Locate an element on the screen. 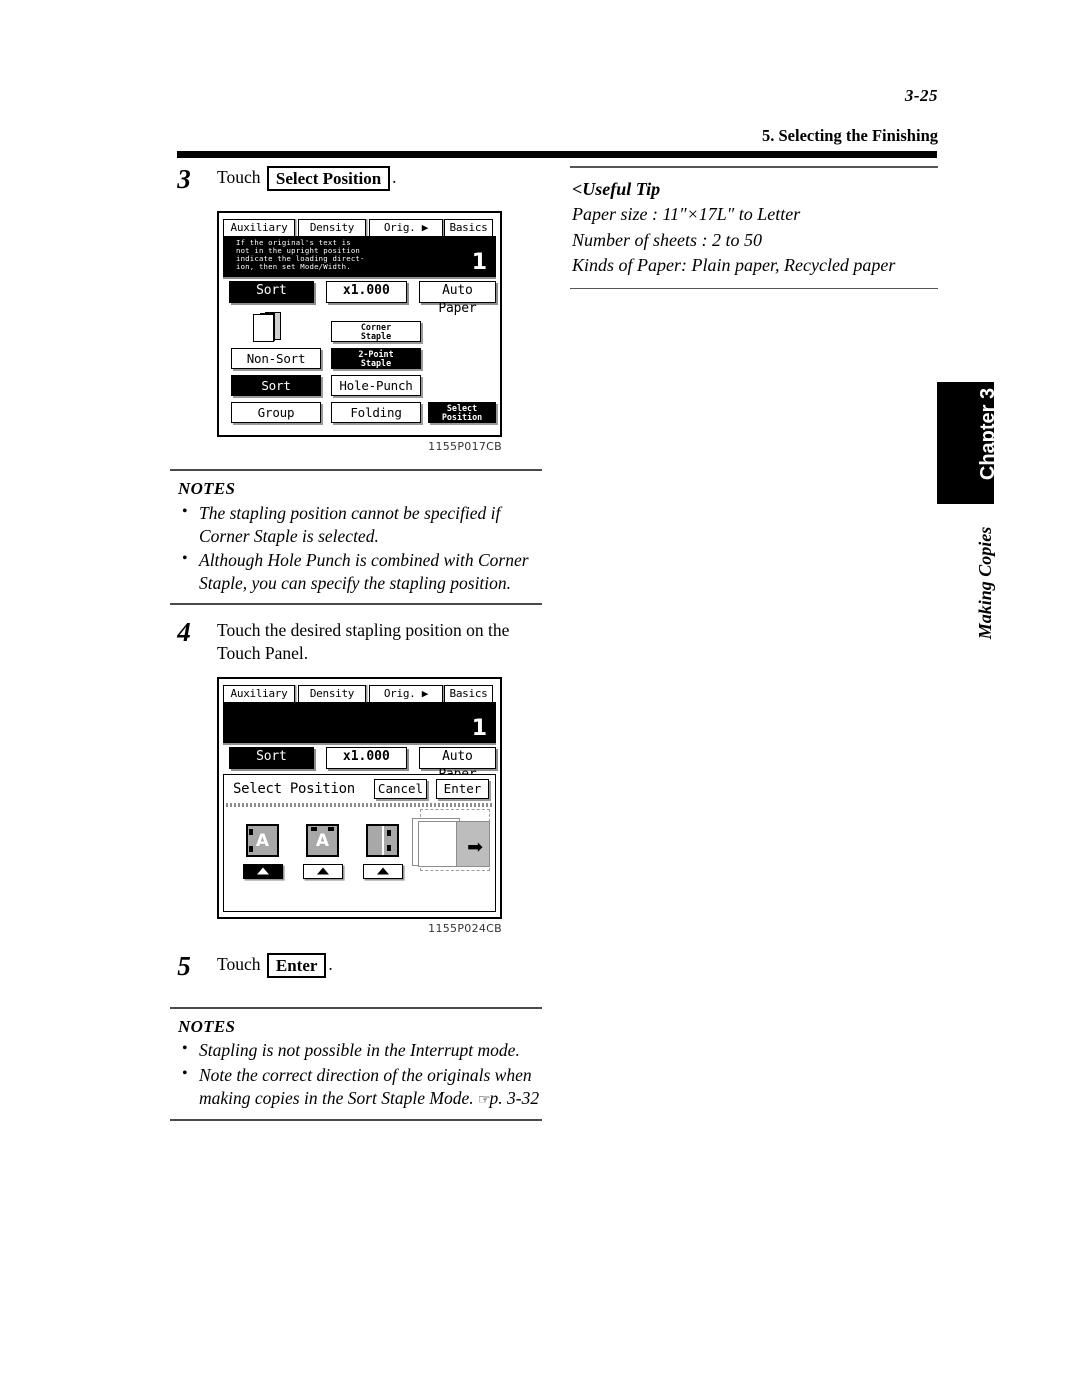 This screenshot has height=1397, width=1080. useful-tip-line-1: Paper size : 11″×17L″ to Letter is located at coordinates (686, 214).